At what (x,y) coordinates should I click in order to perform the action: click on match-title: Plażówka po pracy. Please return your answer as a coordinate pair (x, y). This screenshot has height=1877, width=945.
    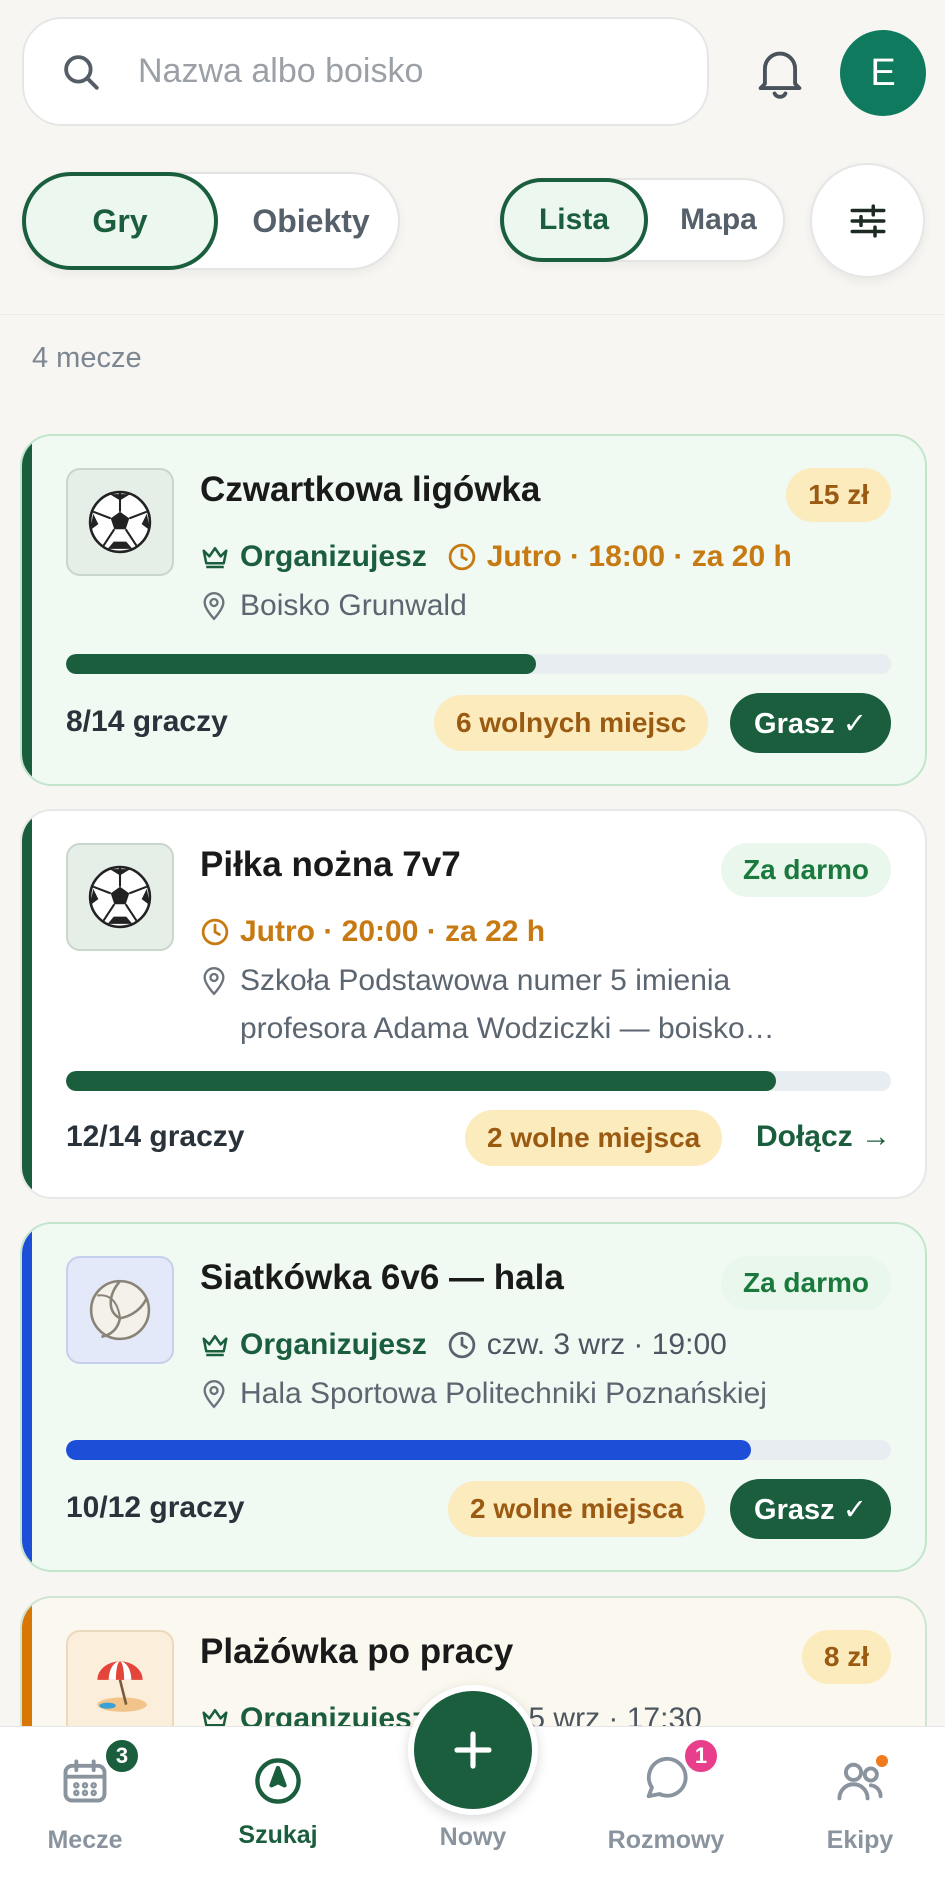
    Looking at the image, I should click on (357, 1651).